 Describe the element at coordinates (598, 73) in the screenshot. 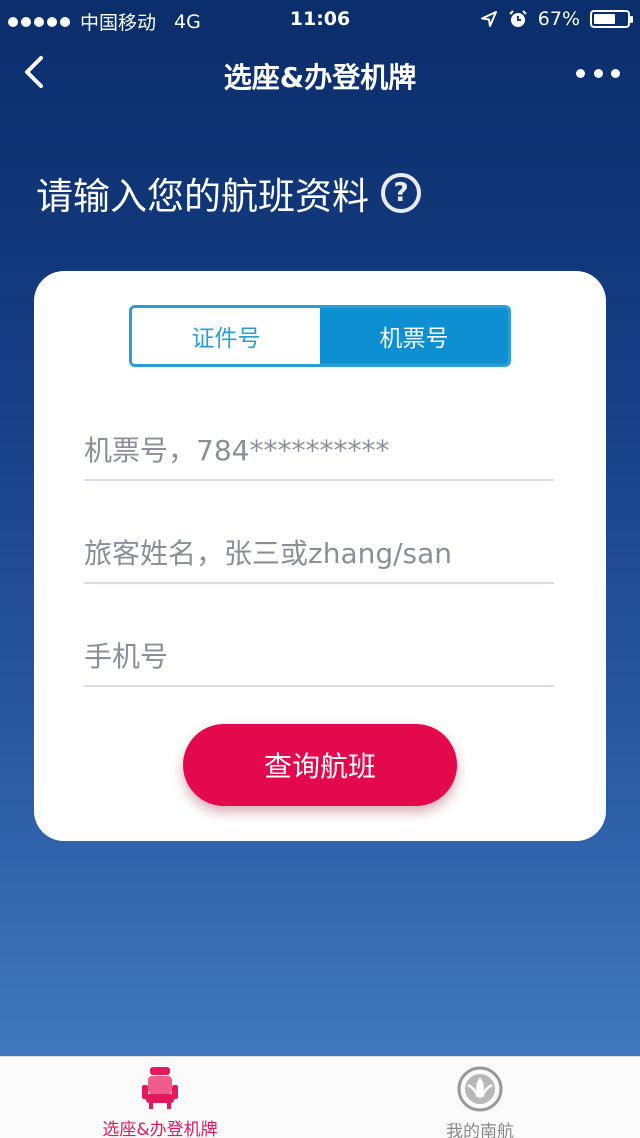

I see `more-options-button` at that location.